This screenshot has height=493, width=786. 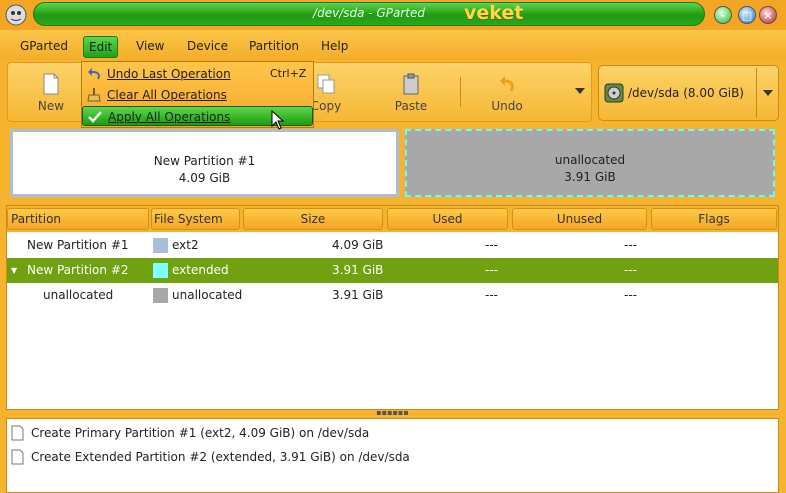 What do you see at coordinates (44, 47) in the screenshot?
I see `menu-gparted: GParted` at bounding box center [44, 47].